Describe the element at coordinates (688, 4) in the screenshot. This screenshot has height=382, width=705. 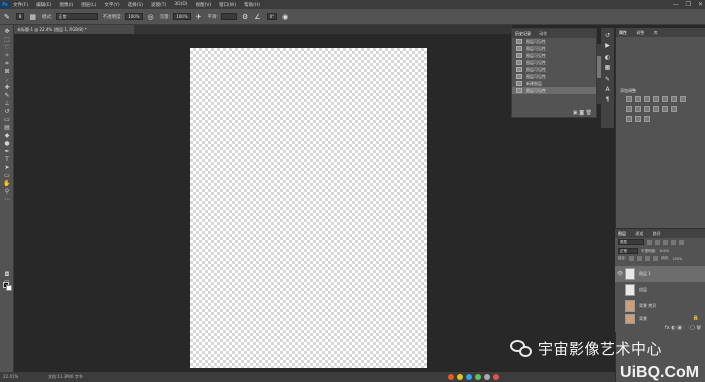
I see `maximize-button: ❐` at that location.